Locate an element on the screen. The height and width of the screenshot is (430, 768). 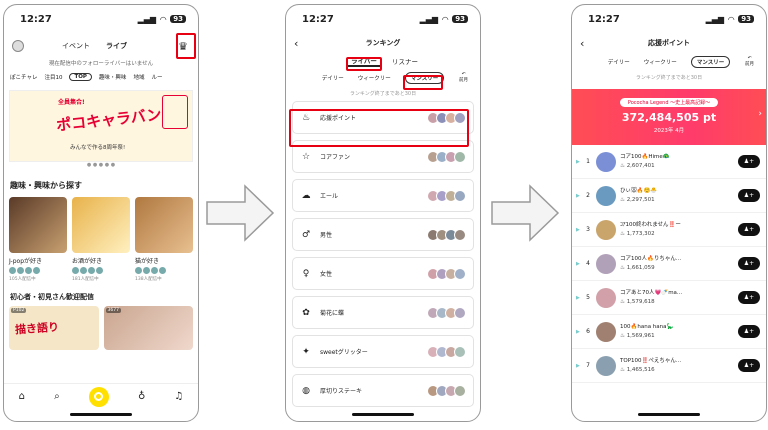
page-title: 応援ポイント is located at coordinates (669, 43).